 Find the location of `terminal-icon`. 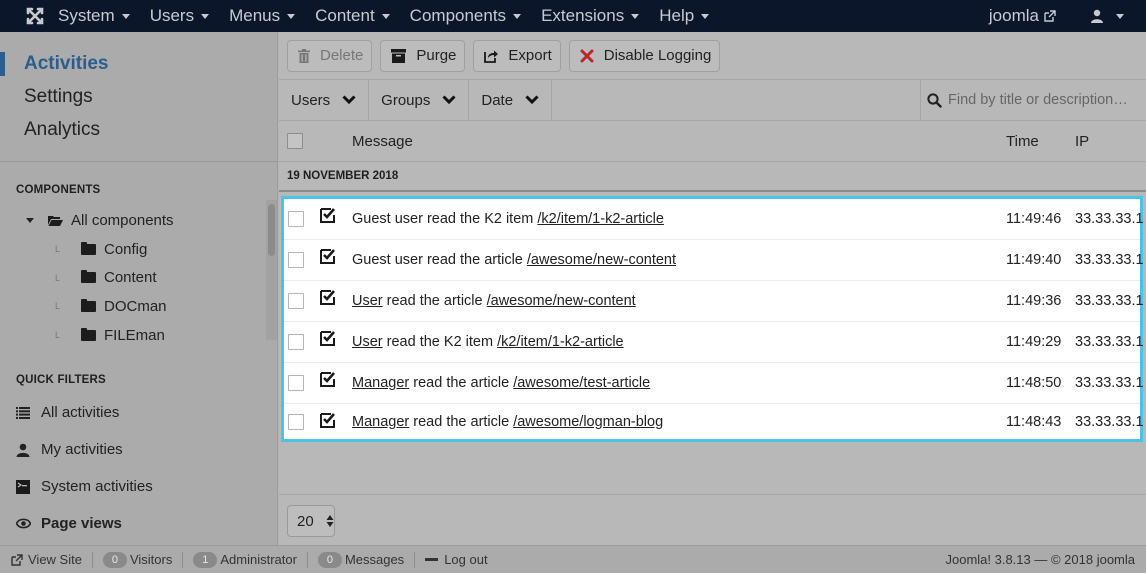

terminal-icon is located at coordinates (28, 486).